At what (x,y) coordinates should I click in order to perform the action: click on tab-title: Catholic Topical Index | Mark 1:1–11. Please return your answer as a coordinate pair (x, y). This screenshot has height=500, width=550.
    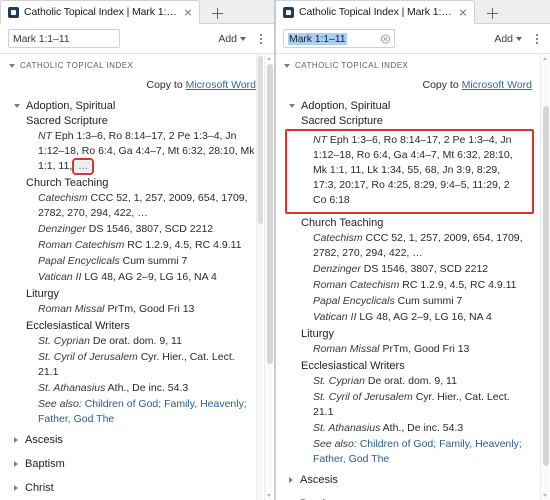
    Looking at the image, I should click on (375, 12).